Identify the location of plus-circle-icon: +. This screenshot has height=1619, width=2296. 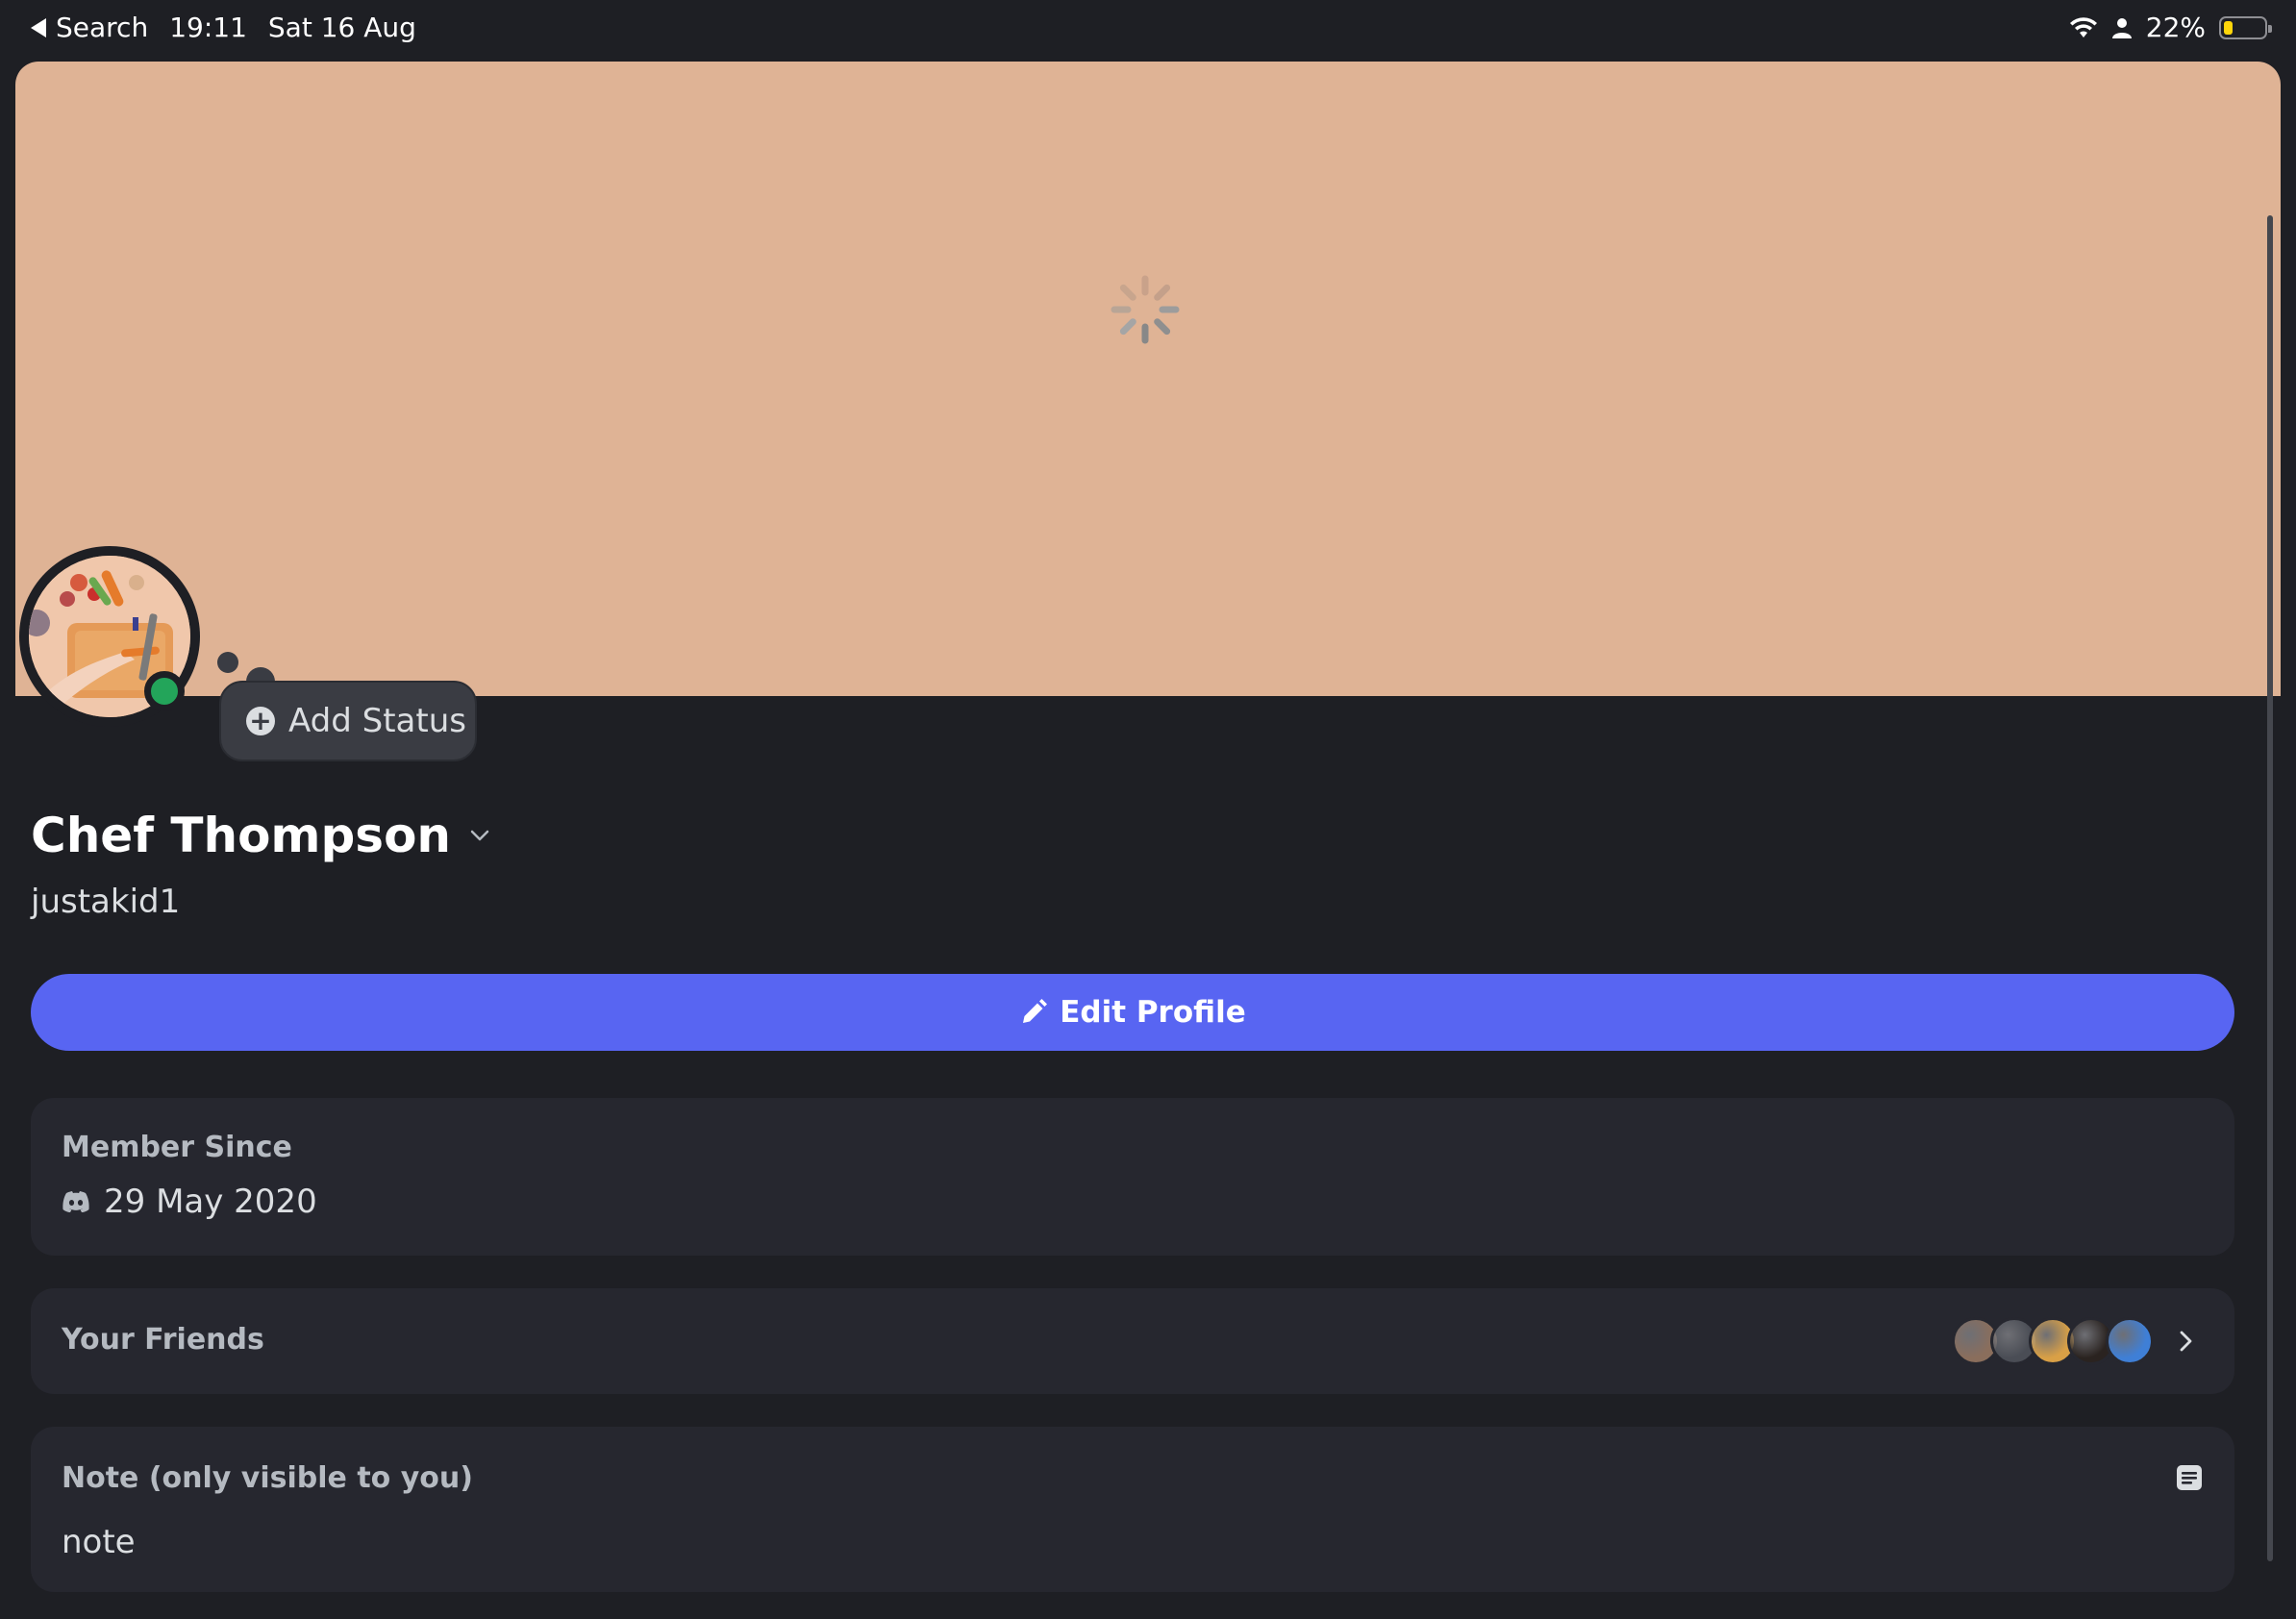
(260, 721).